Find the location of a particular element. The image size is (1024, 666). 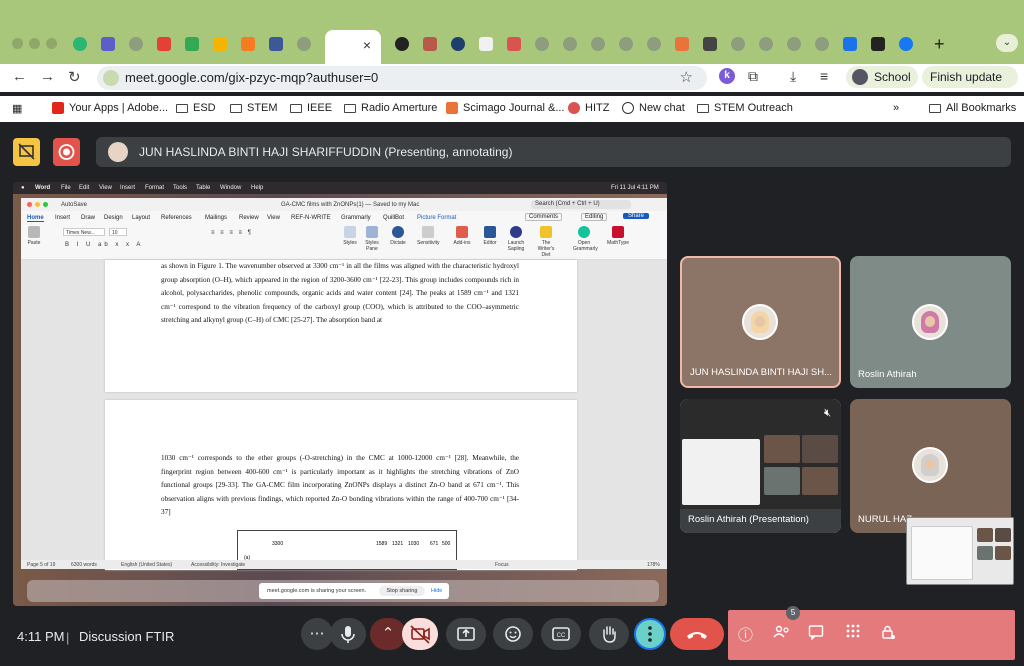

bookmark-folder: ESD is located at coordinates (196, 108).